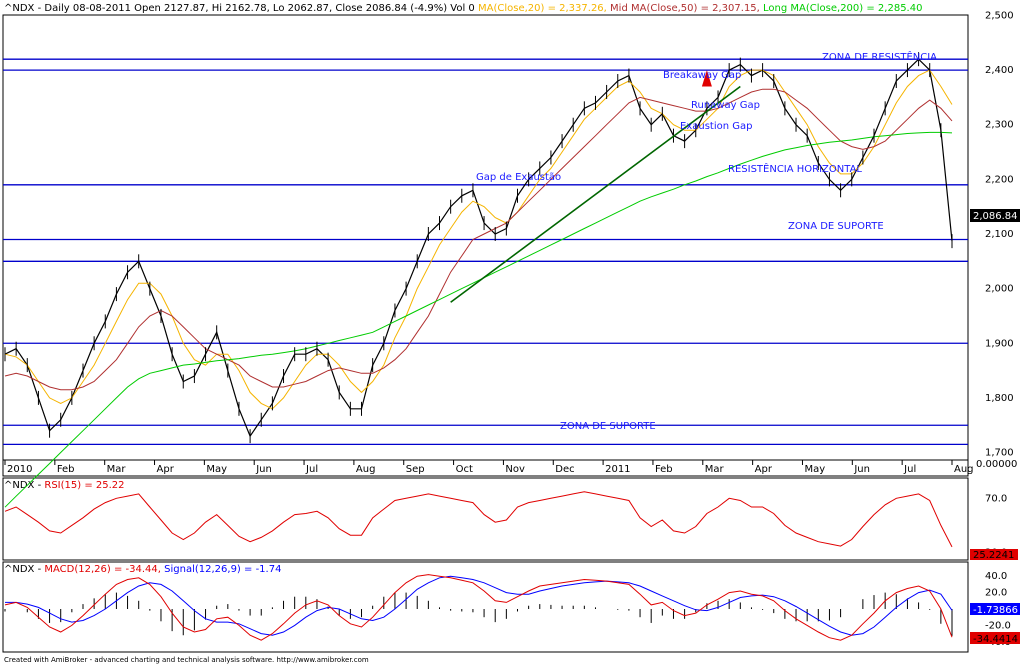 This screenshot has width=1024, height=665. What do you see at coordinates (998, 625) in the screenshot?
I see `macd-tick-3: -20.0` at bounding box center [998, 625].